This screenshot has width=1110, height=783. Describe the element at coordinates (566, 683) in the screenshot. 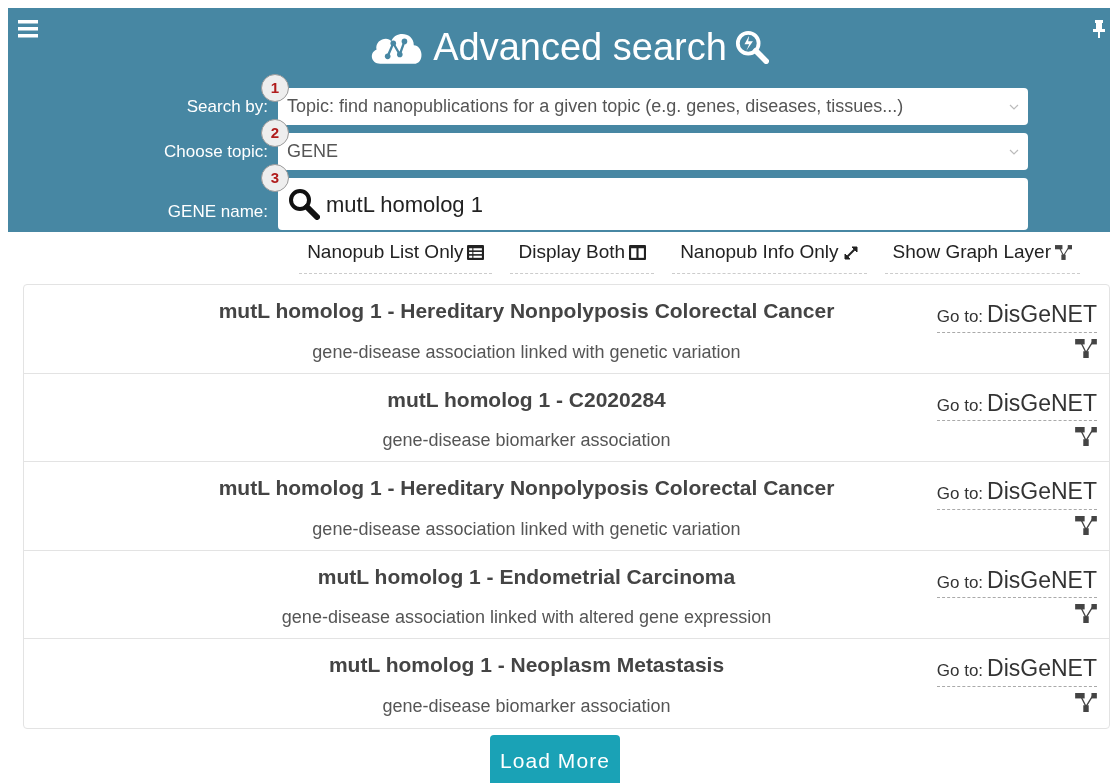

I see `result-row: mutL homolog 1 - Neoplasm Metastasis gene-disease biomarker association Go to: DisGeNET` at that location.